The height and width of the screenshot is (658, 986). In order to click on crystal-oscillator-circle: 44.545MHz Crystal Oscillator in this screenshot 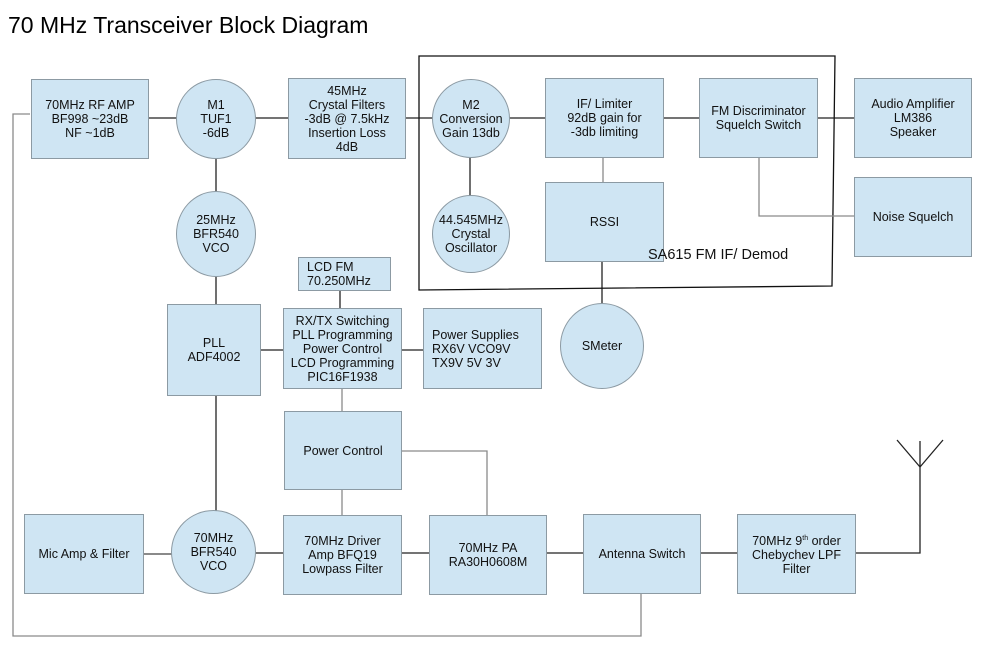, I will do `click(471, 234)`.